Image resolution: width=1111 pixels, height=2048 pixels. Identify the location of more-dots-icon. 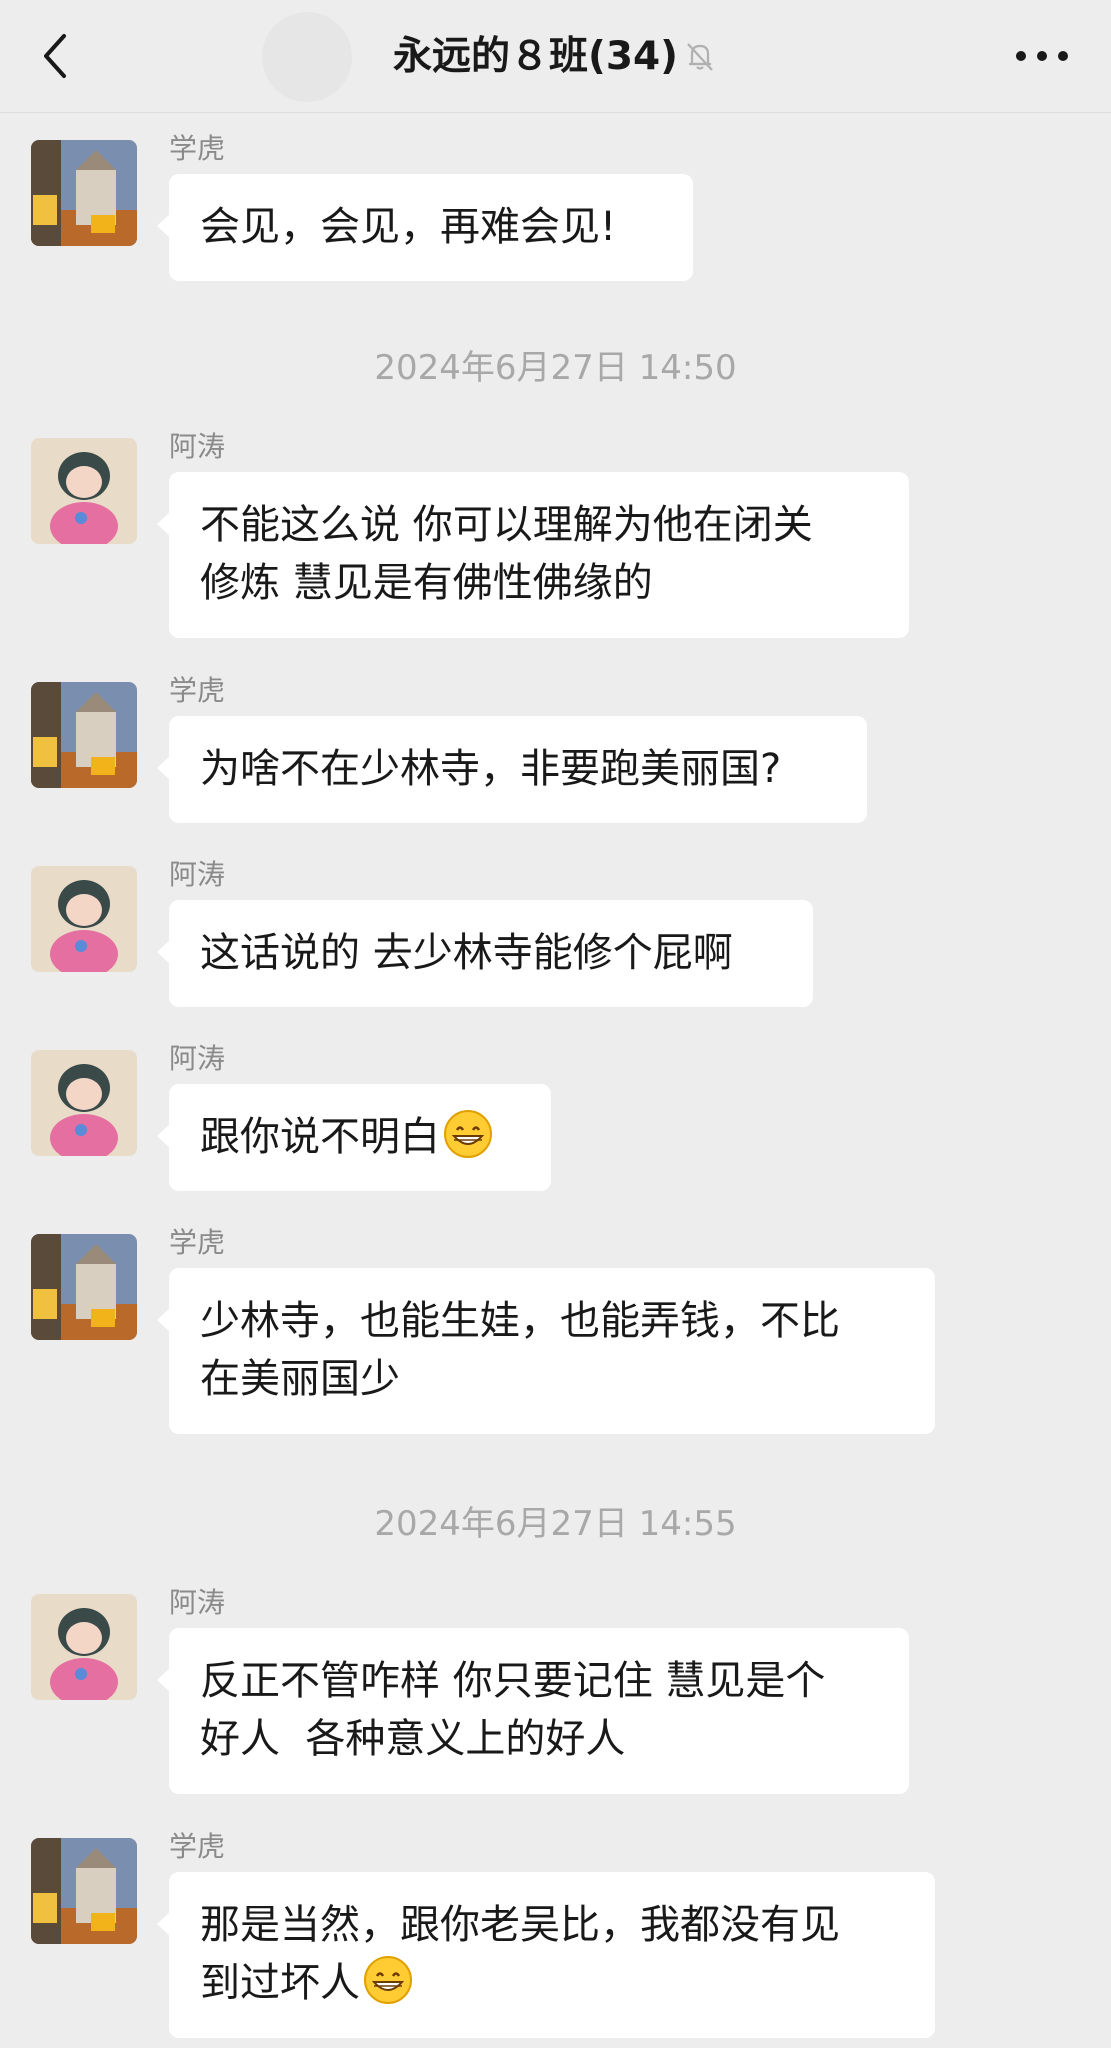
(1042, 56).